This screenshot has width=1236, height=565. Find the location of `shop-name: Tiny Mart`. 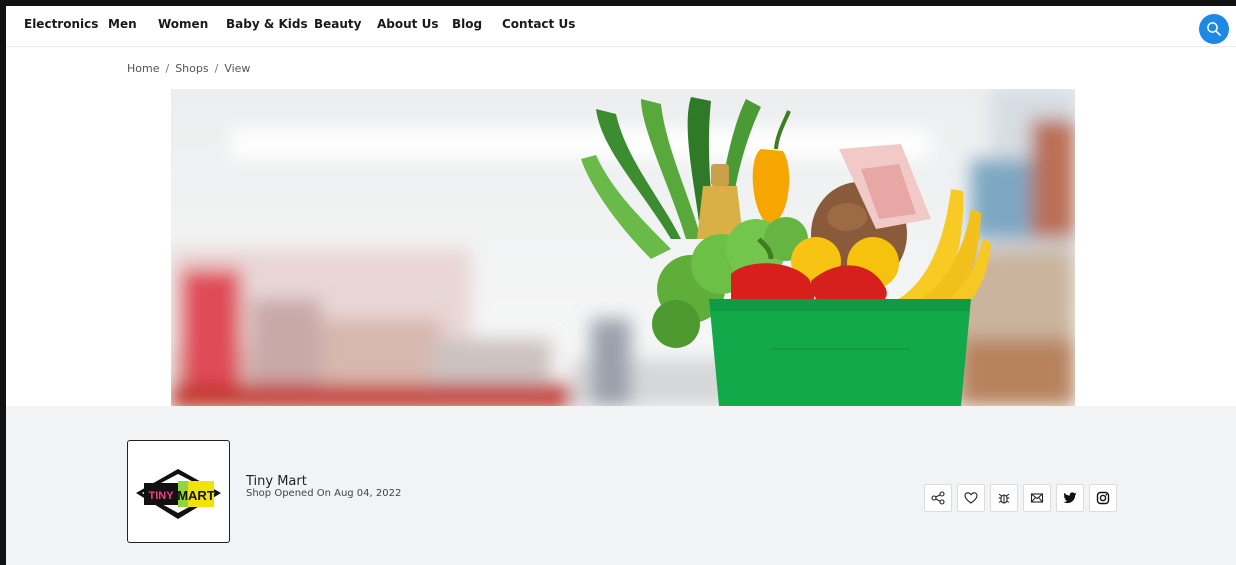

shop-name: Tiny Mart is located at coordinates (276, 481).